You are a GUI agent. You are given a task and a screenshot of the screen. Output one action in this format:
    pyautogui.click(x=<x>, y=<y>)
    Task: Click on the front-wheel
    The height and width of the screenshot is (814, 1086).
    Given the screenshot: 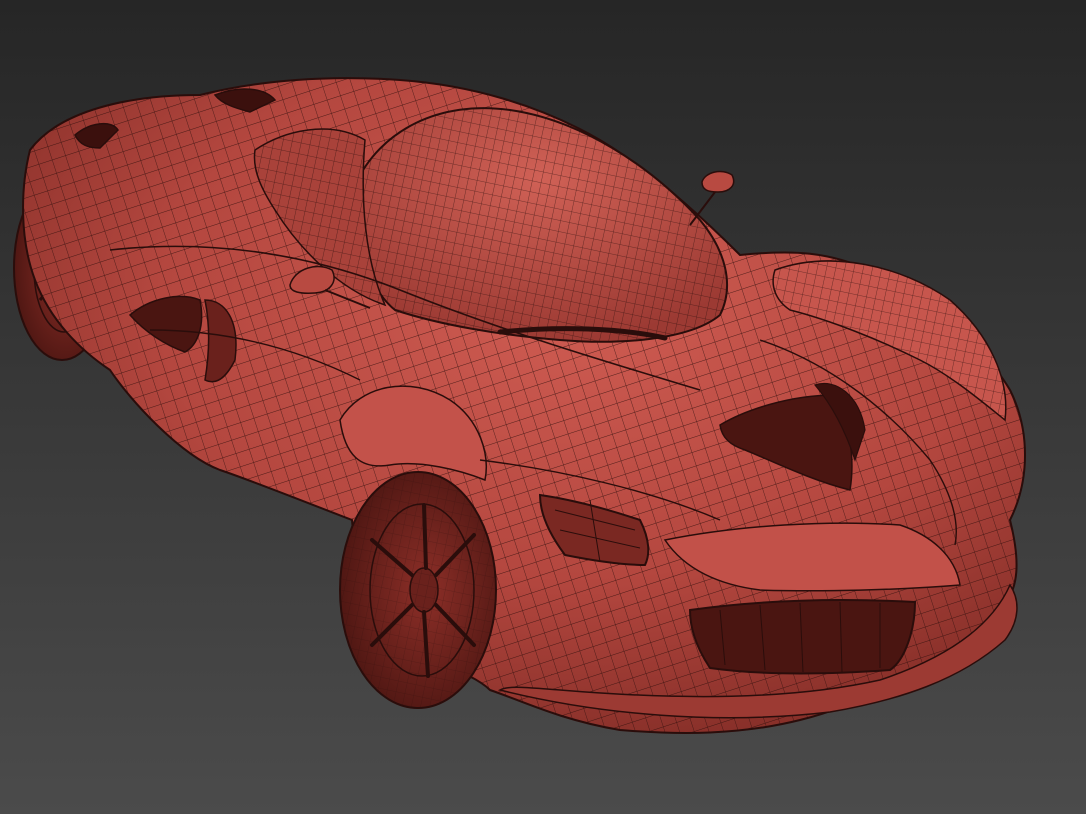 What is the action you would take?
    pyautogui.click(x=418, y=590)
    